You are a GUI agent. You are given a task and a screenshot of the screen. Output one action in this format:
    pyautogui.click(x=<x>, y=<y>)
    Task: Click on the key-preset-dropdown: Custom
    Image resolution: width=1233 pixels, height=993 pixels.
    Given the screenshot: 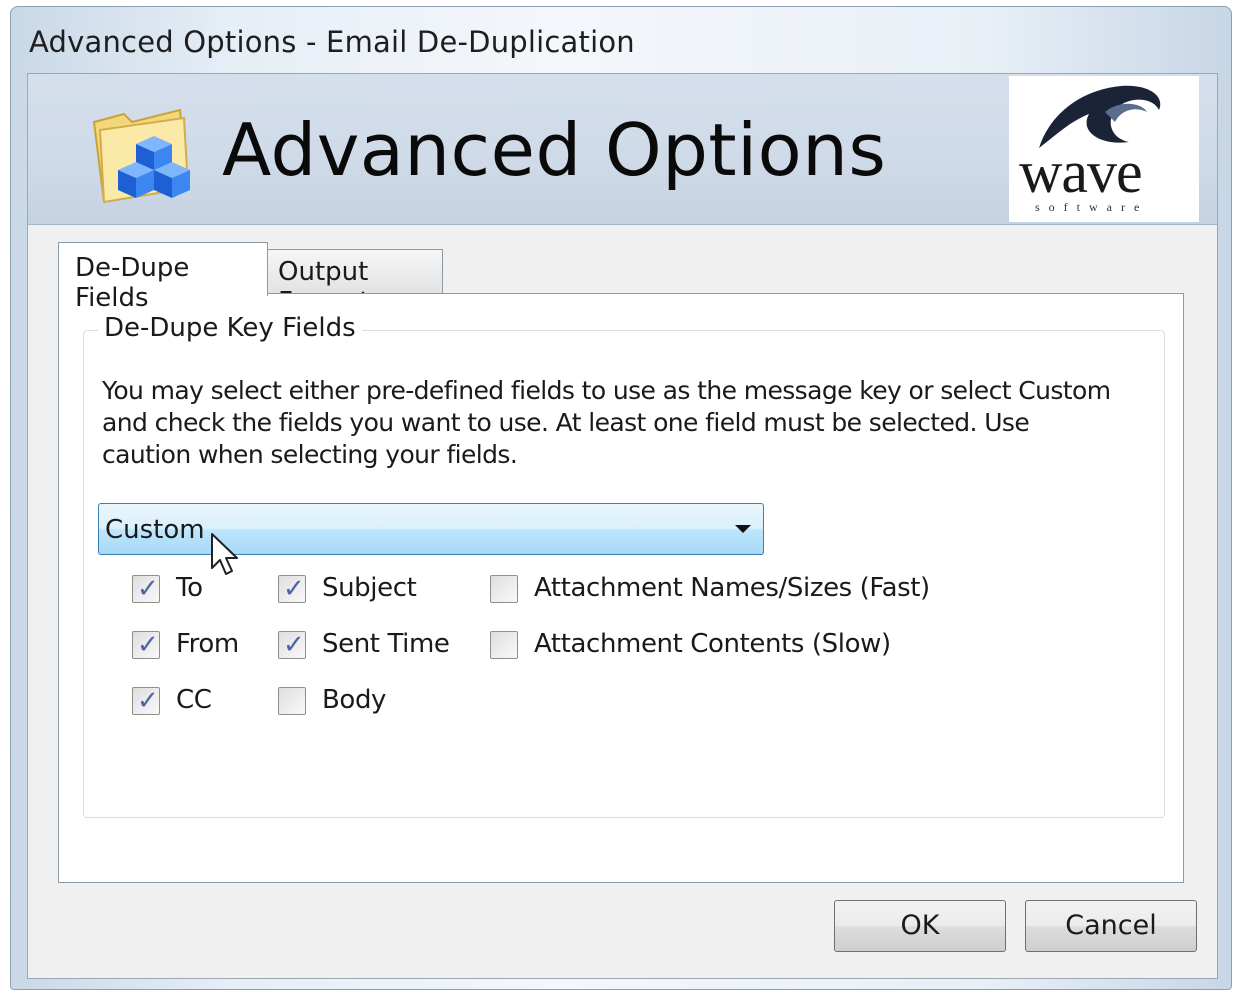 What is the action you would take?
    pyautogui.click(x=431, y=529)
    